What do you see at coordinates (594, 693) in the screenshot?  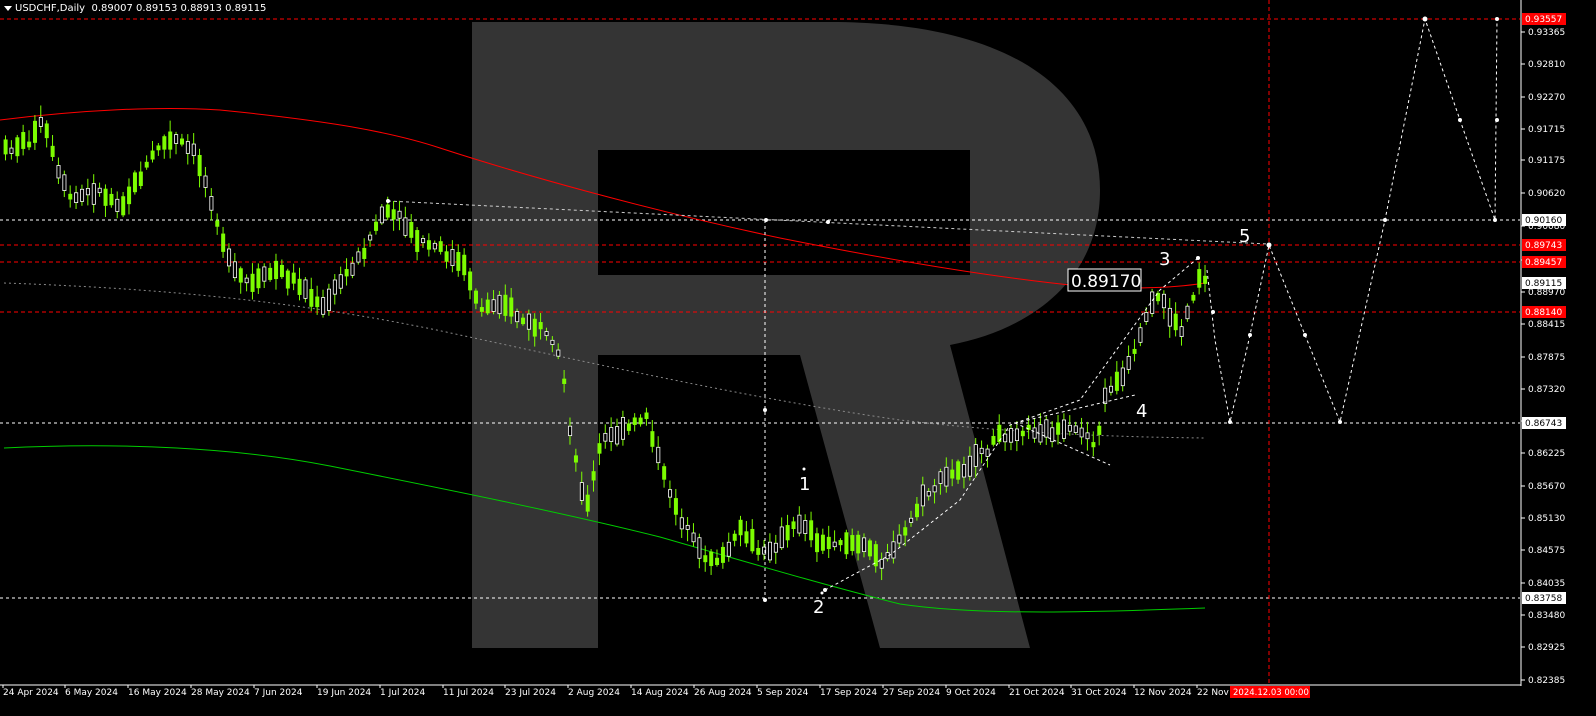 I see `time-tick-label: 2 Aug 2024` at bounding box center [594, 693].